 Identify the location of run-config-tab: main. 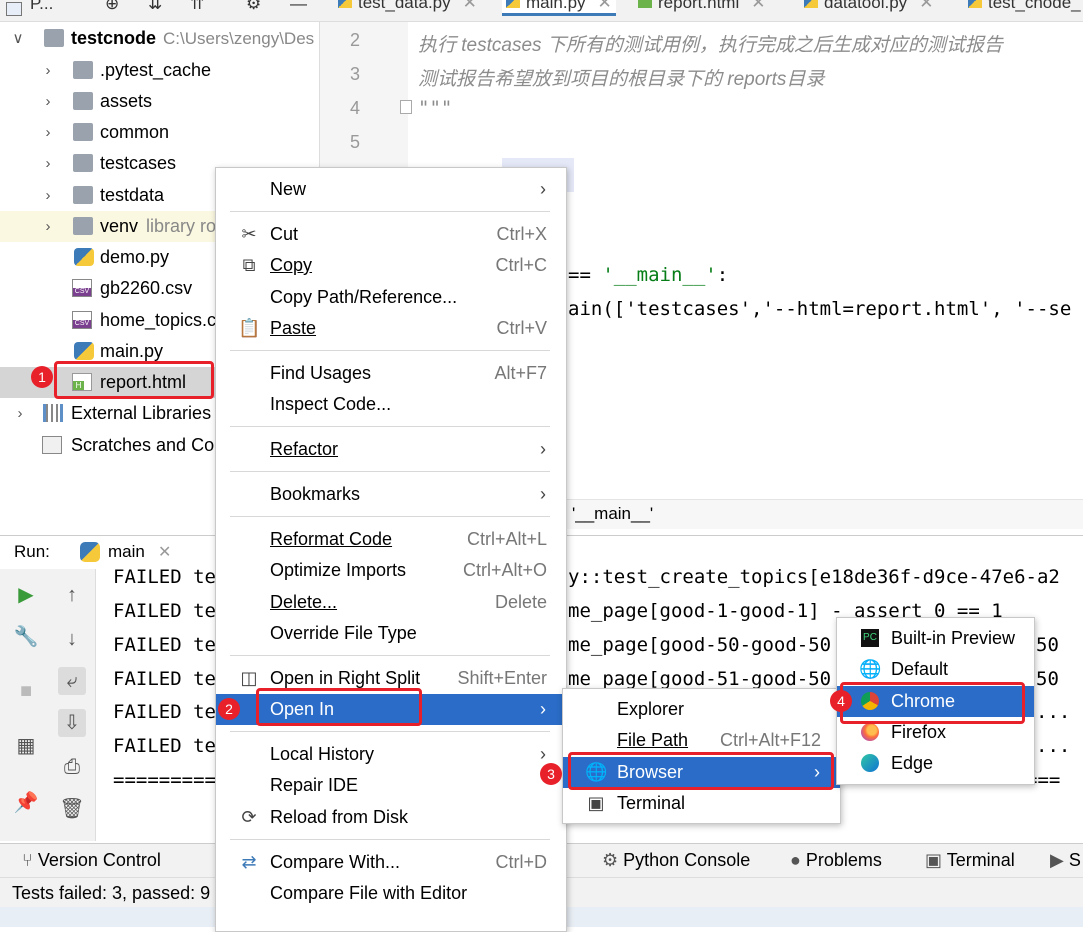
(126, 552).